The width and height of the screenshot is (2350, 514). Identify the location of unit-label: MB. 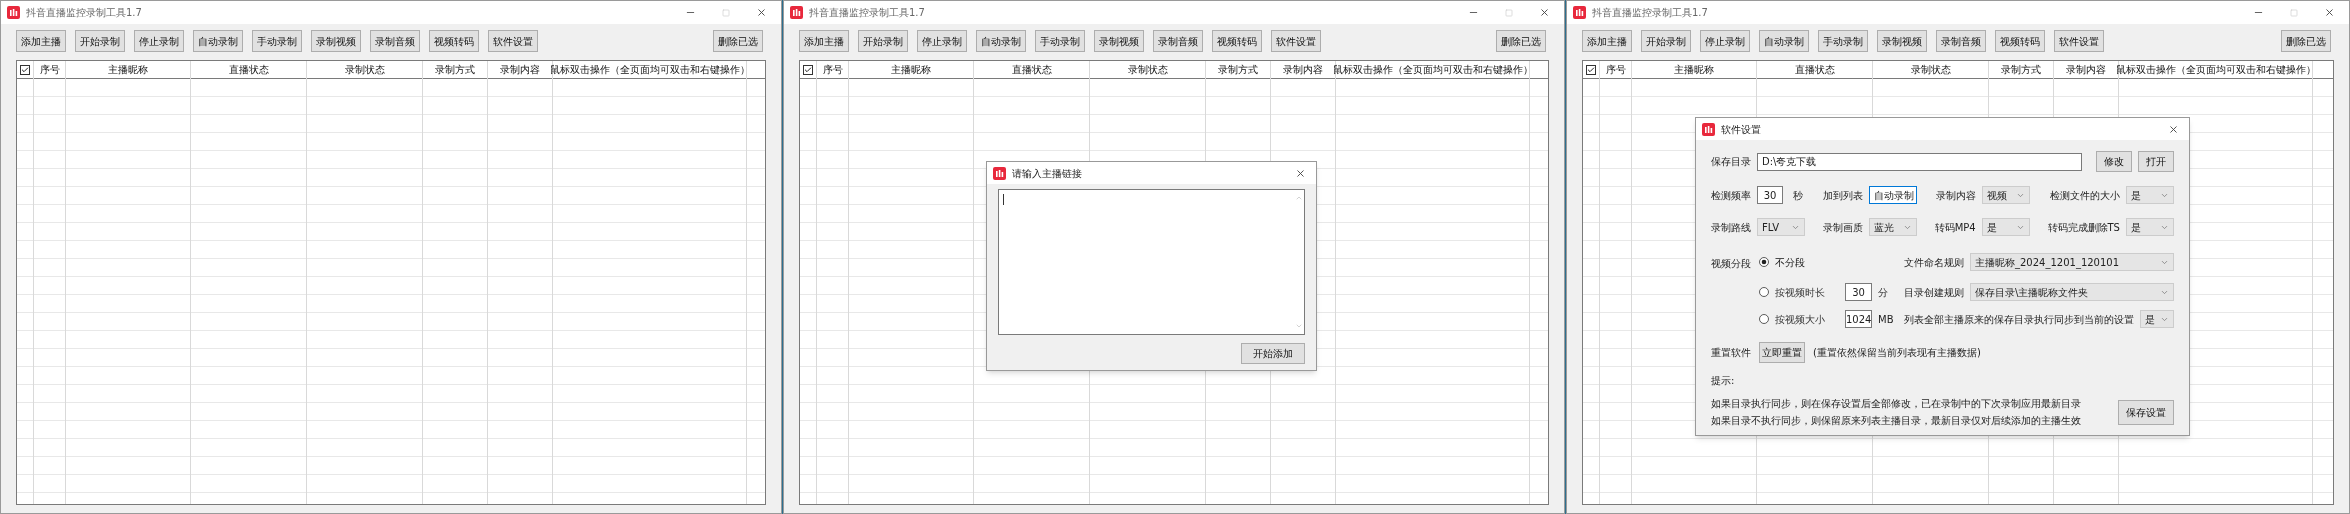
(1886, 319).